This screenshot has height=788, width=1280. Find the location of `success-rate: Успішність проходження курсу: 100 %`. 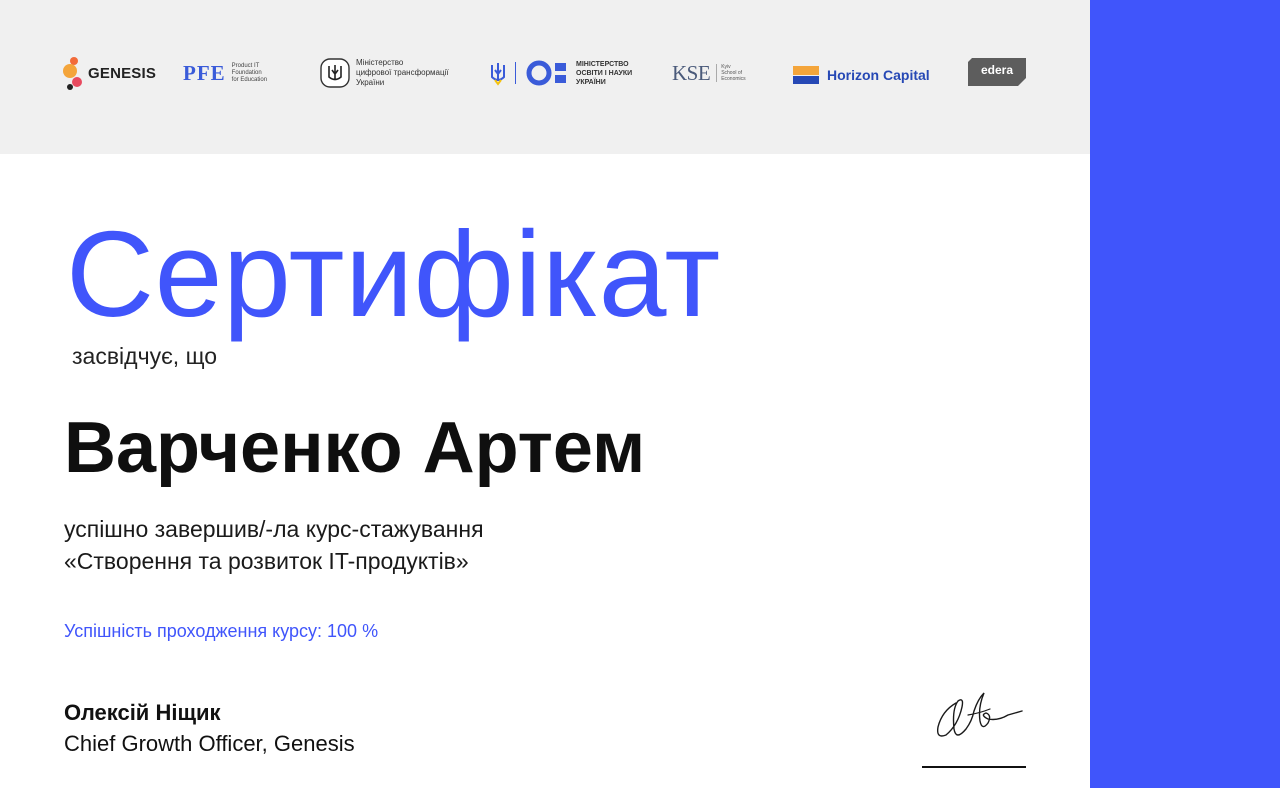

success-rate: Успішність проходження курсу: 100 % is located at coordinates (221, 631).